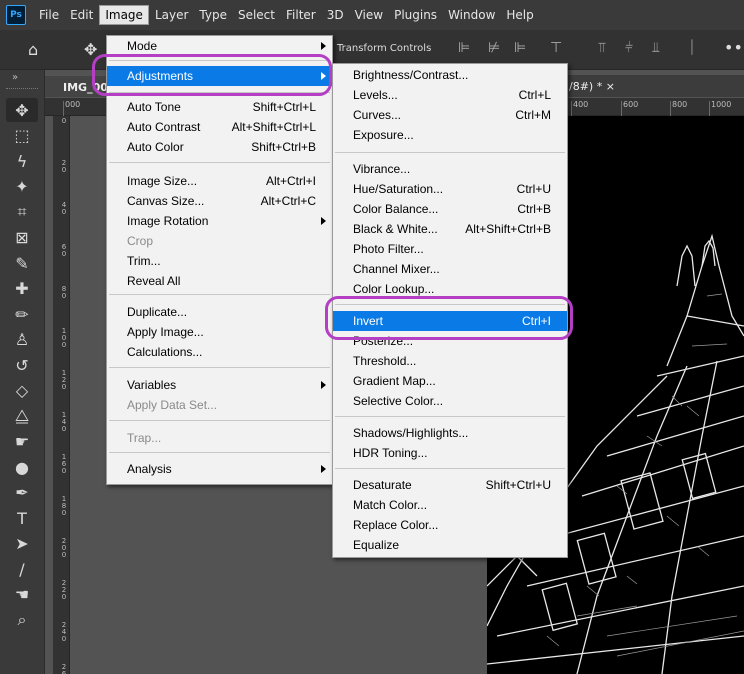 The image size is (744, 674). What do you see at coordinates (415, 15) in the screenshot?
I see `menu-plugins: Plugins` at bounding box center [415, 15].